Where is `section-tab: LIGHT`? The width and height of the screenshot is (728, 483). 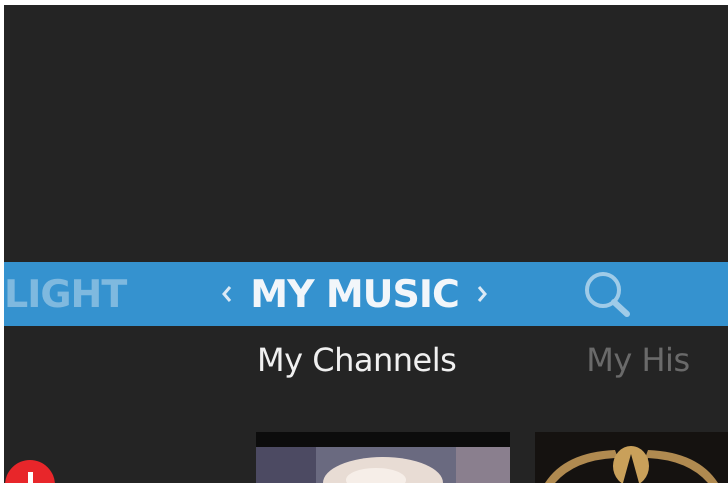 section-tab: LIGHT is located at coordinates (65, 294).